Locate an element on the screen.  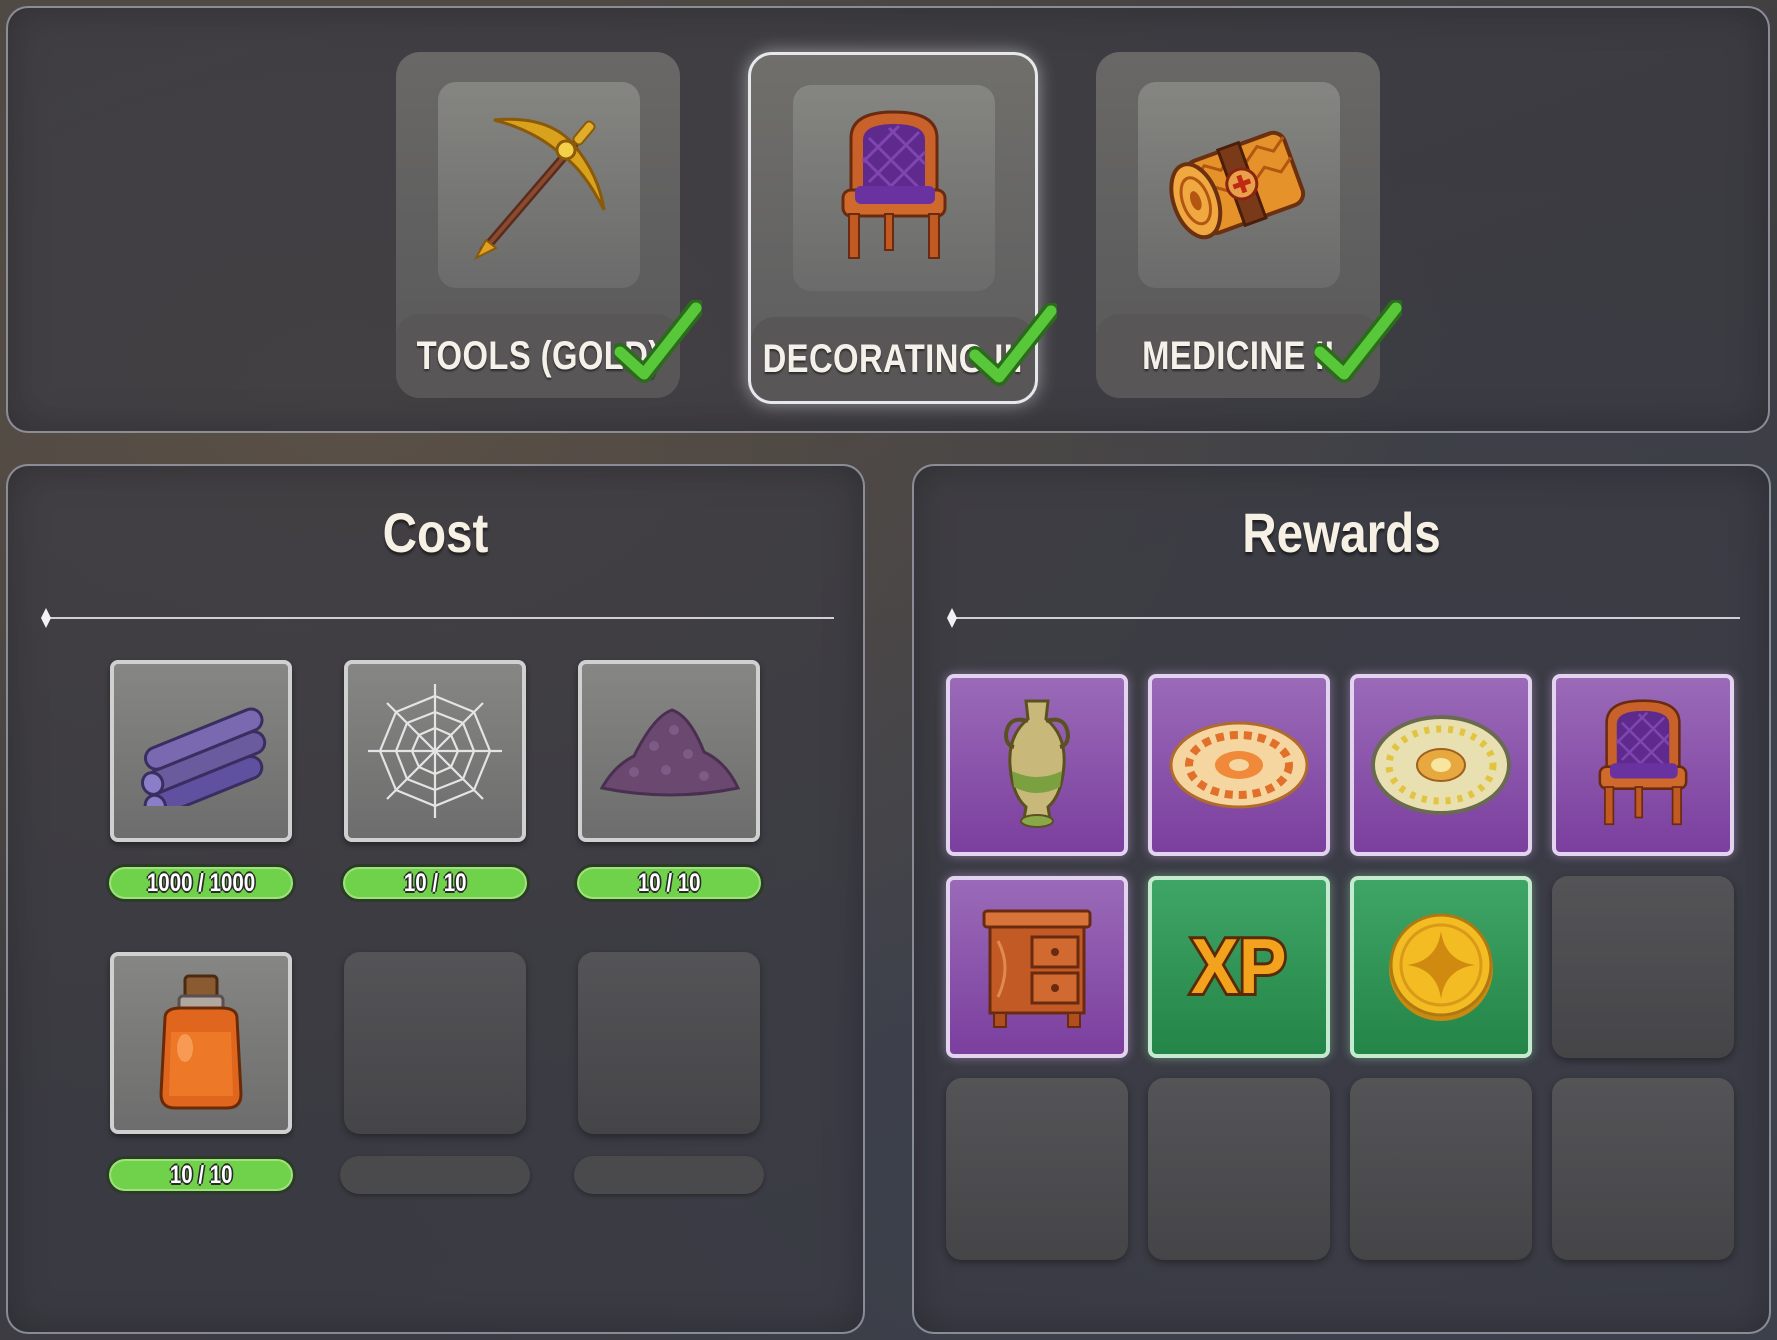
cost-progress-text: 1000 / 1000 is located at coordinates (201, 882).